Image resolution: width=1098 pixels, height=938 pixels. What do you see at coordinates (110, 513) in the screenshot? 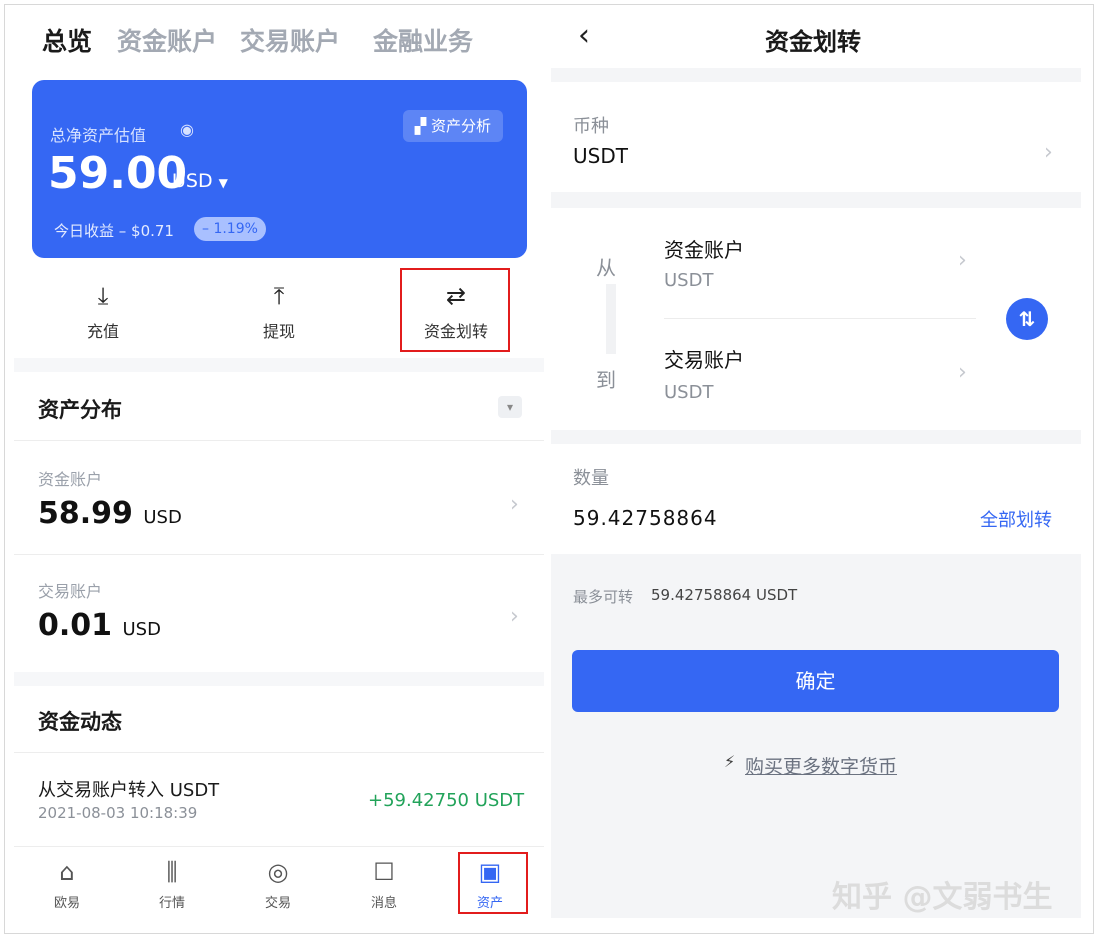
I see `funding-account-value: 58.99 USD` at bounding box center [110, 513].